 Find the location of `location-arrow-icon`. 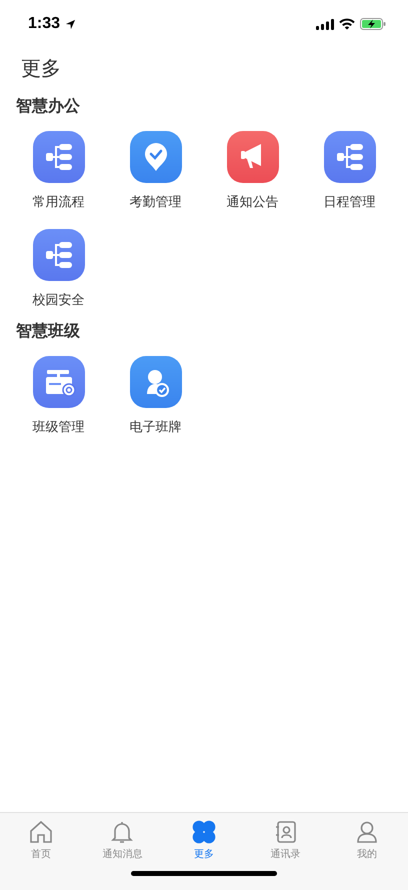

location-arrow-icon is located at coordinates (70, 24).